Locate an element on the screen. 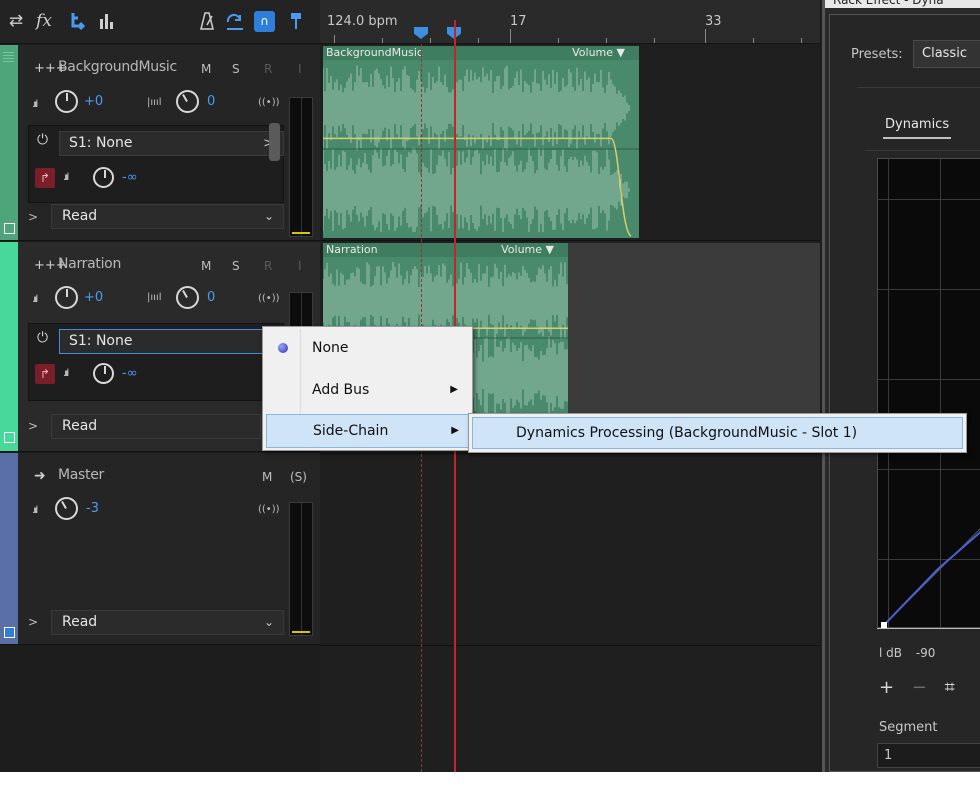 This screenshot has height=786, width=980. loop-start-marker is located at coordinates (421, 33).